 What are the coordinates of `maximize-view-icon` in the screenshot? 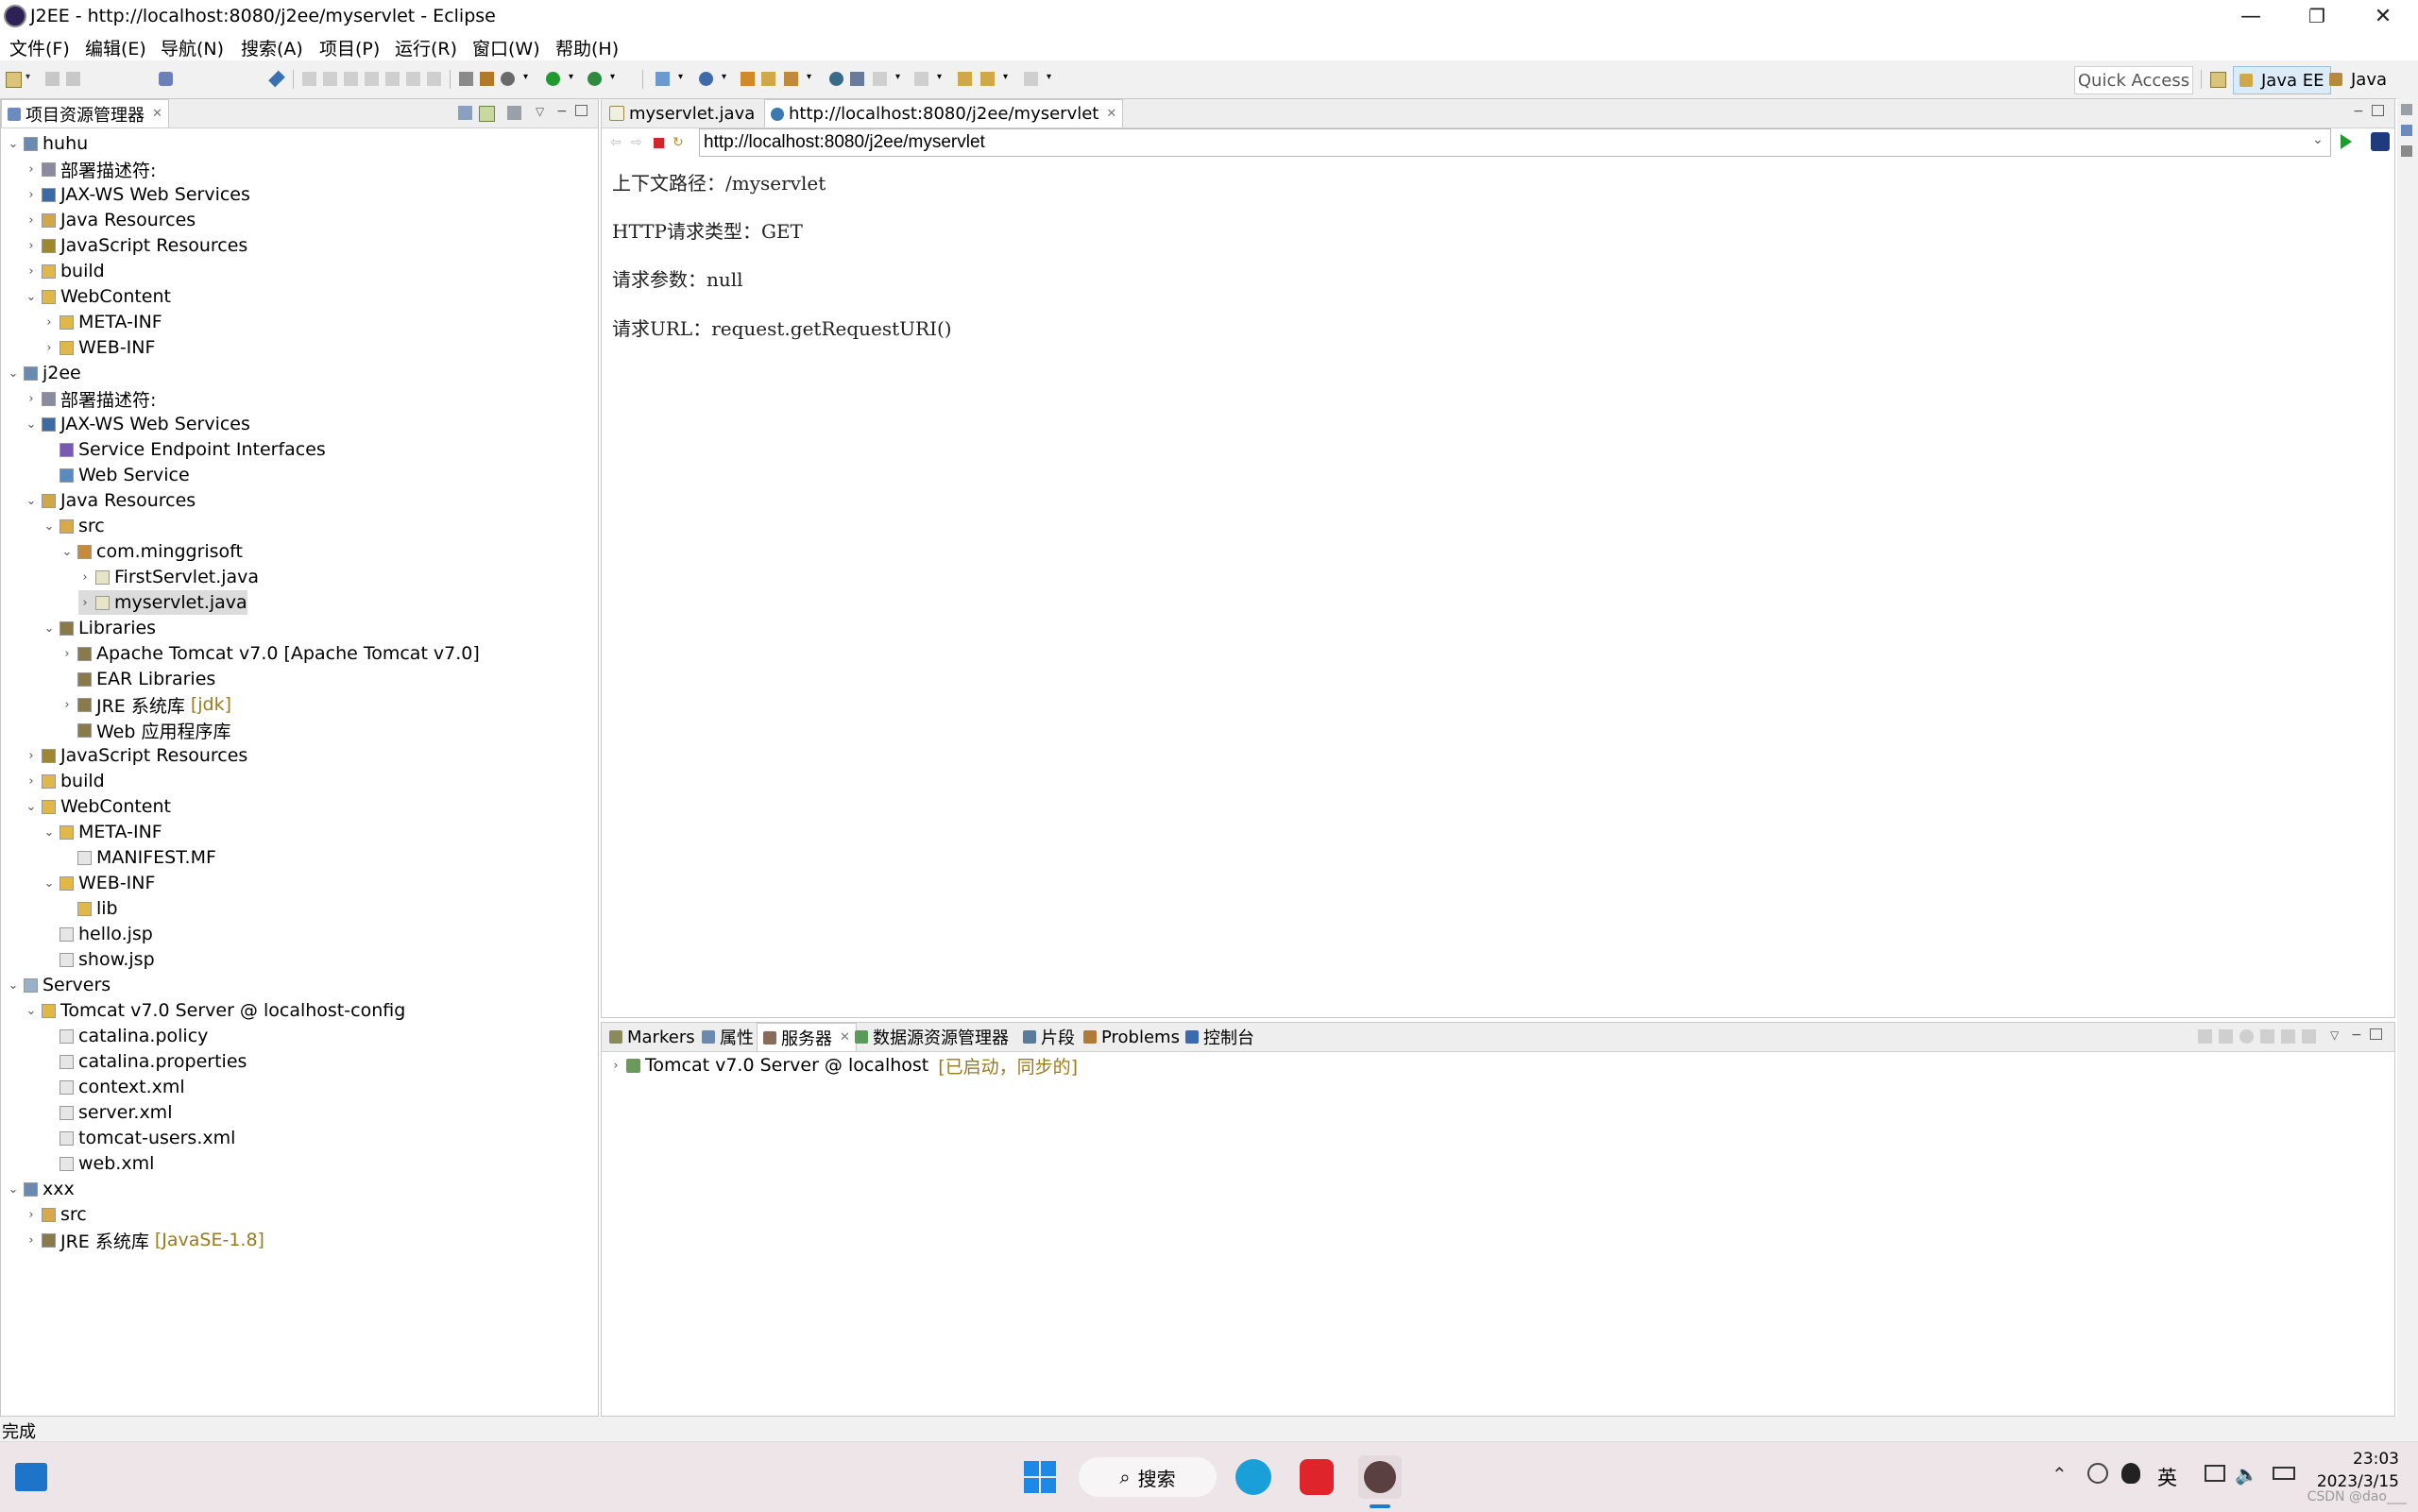 It's located at (581, 110).